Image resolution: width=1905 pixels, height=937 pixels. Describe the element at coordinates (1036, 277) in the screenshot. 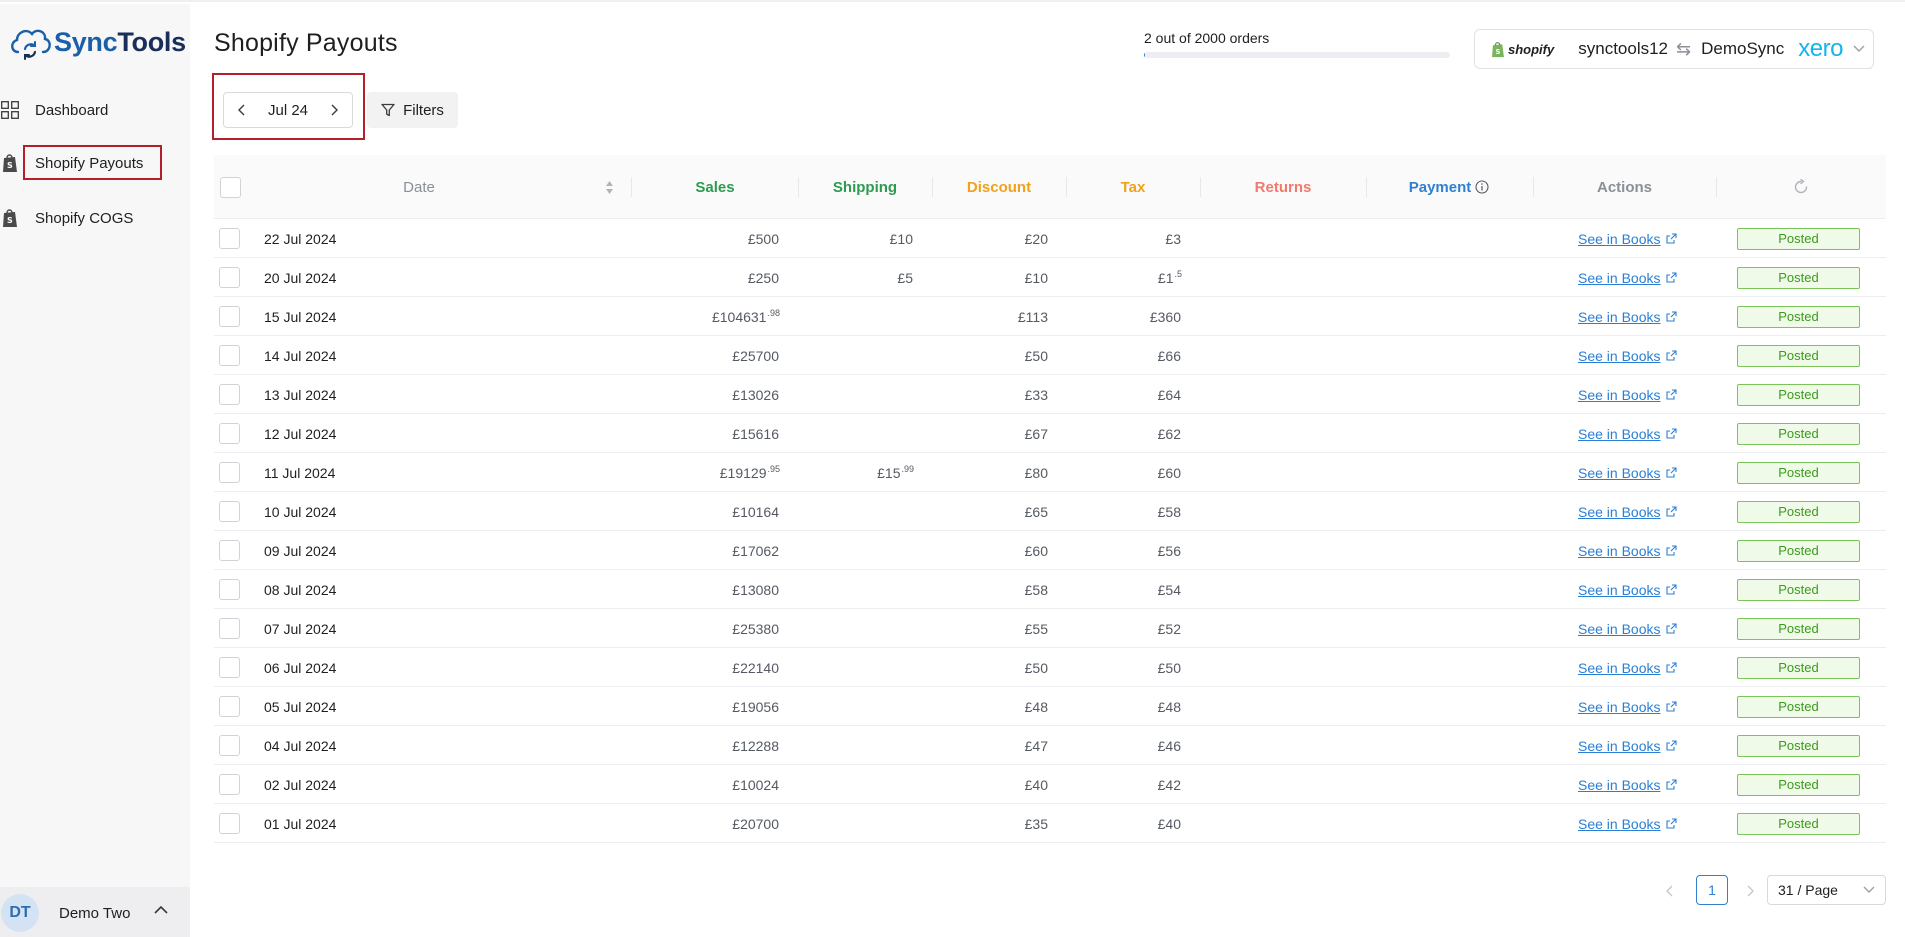

I see `discount-cell: £10` at that location.